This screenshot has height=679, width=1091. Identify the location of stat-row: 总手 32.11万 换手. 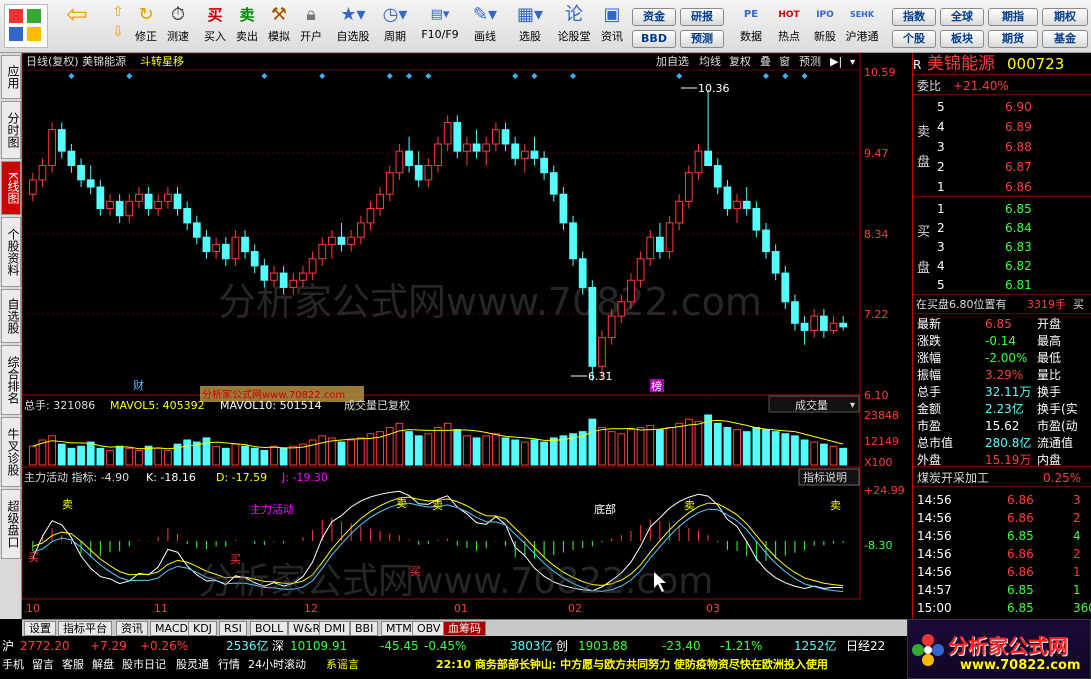
(1002, 392).